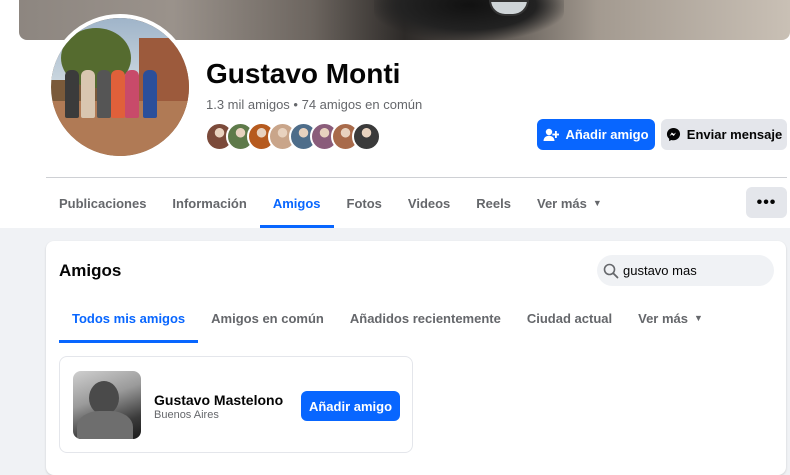  What do you see at coordinates (102, 203) in the screenshot?
I see `tab-publicaciones: Publicaciones` at bounding box center [102, 203].